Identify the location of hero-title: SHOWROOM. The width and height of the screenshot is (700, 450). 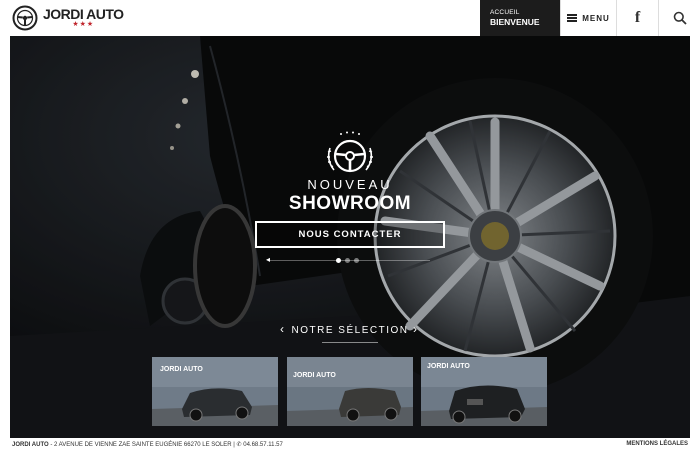
(350, 203).